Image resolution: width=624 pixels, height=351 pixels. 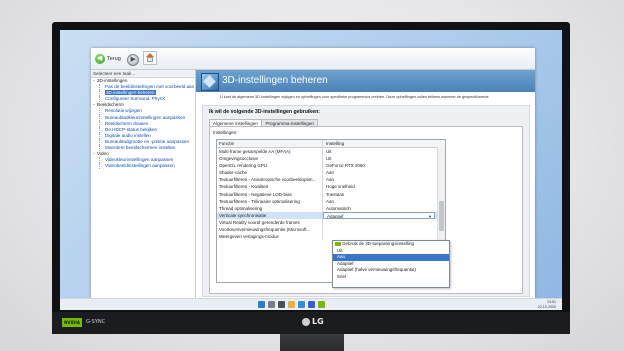 I want to click on store-icon, so click(x=311, y=304).